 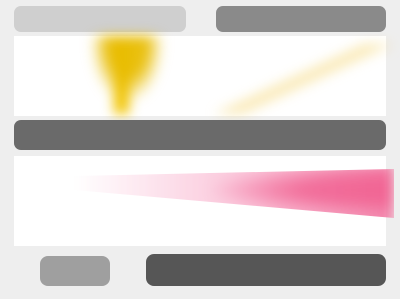 I want to click on bottom-left-button, so click(x=75, y=271).